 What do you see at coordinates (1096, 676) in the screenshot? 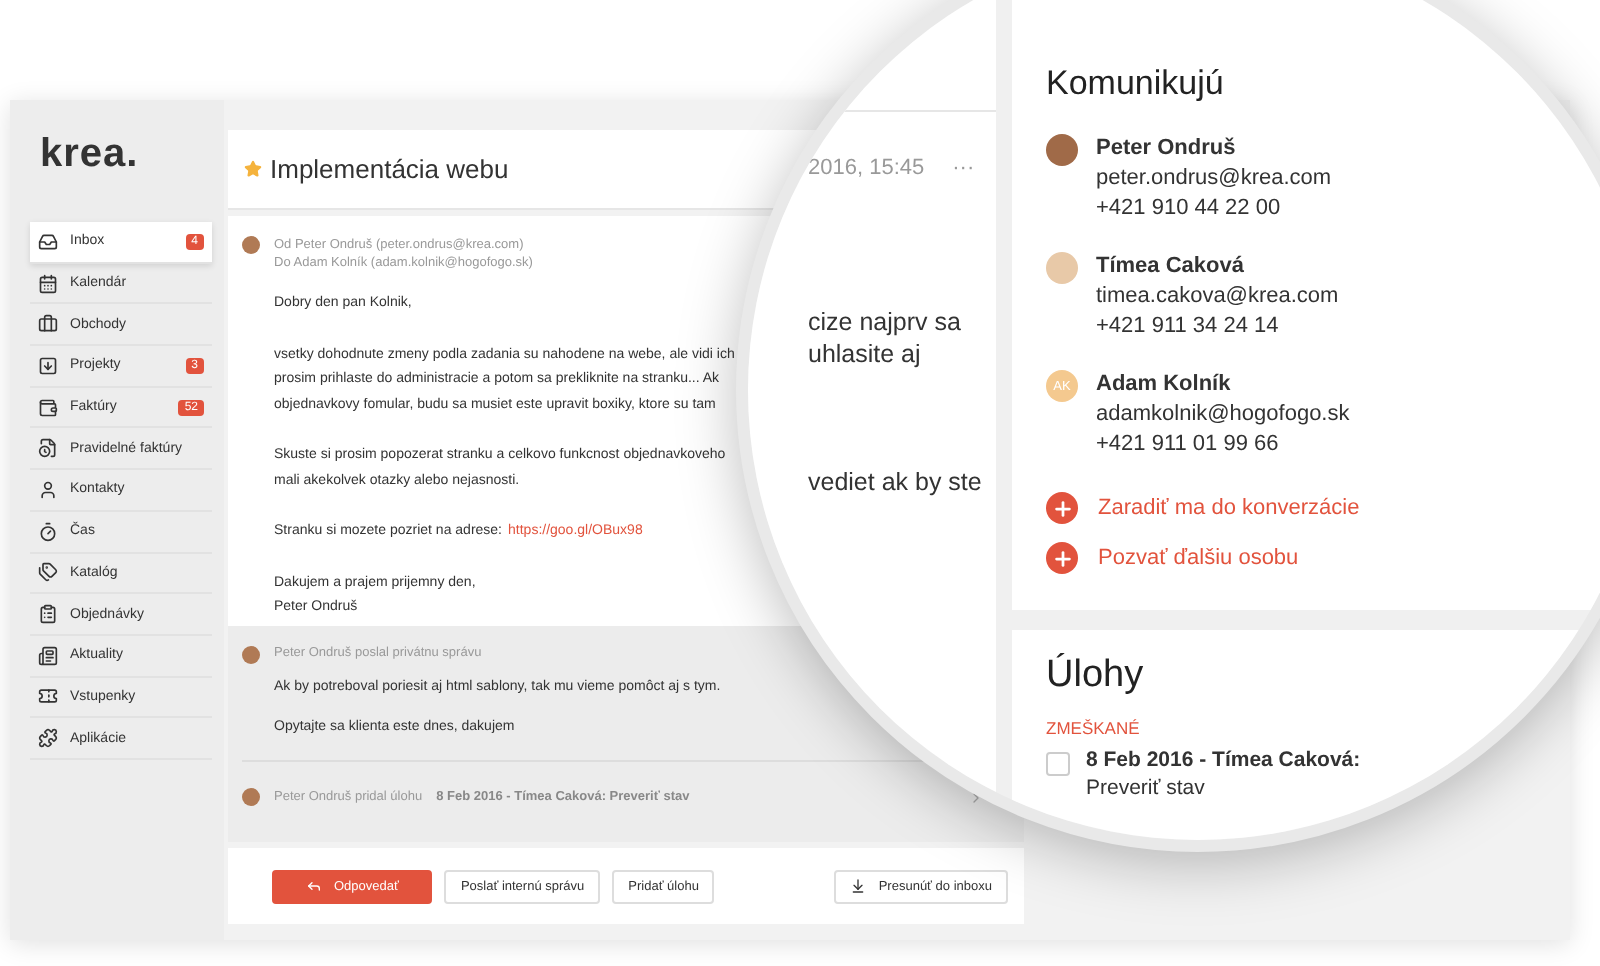
I see `panel-title: Úlohy` at bounding box center [1096, 676].